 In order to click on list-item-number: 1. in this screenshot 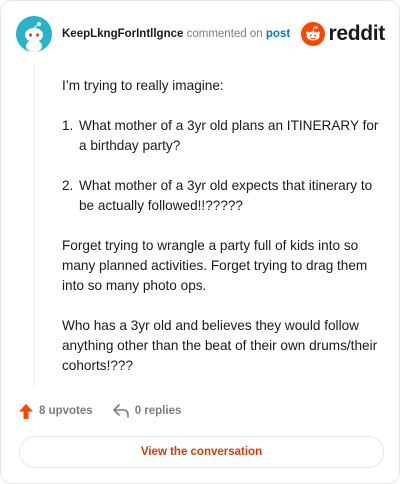, I will do `click(68, 125)`.